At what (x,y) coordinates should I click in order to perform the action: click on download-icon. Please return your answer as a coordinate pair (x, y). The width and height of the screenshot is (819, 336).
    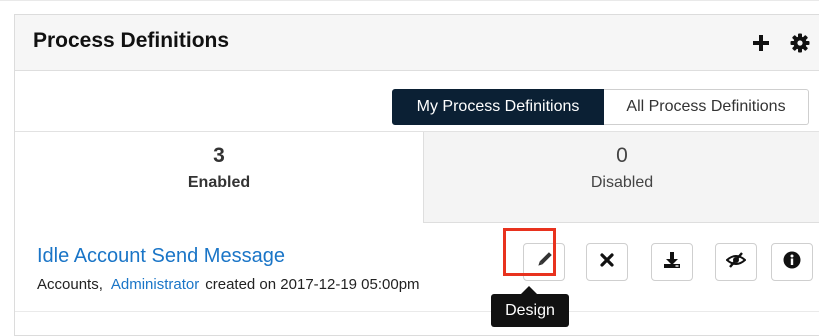
    Looking at the image, I should click on (672, 262).